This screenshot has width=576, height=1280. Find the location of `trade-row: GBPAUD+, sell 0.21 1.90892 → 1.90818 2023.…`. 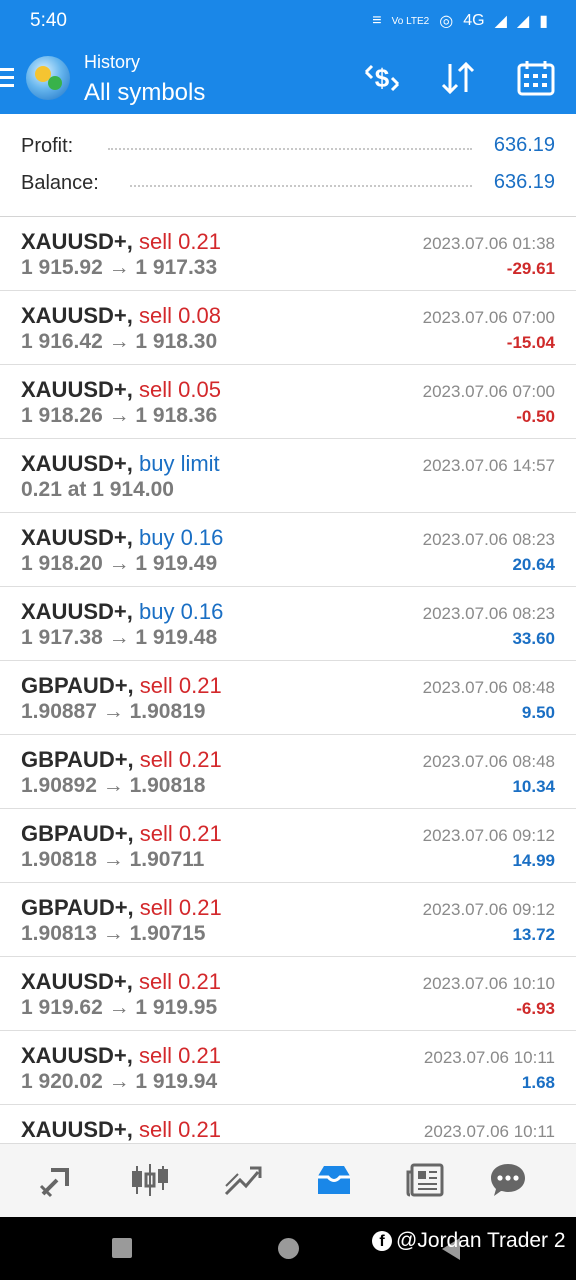

trade-row: GBPAUD+, sell 0.21 1.90892 → 1.90818 2023.… is located at coordinates (288, 772).